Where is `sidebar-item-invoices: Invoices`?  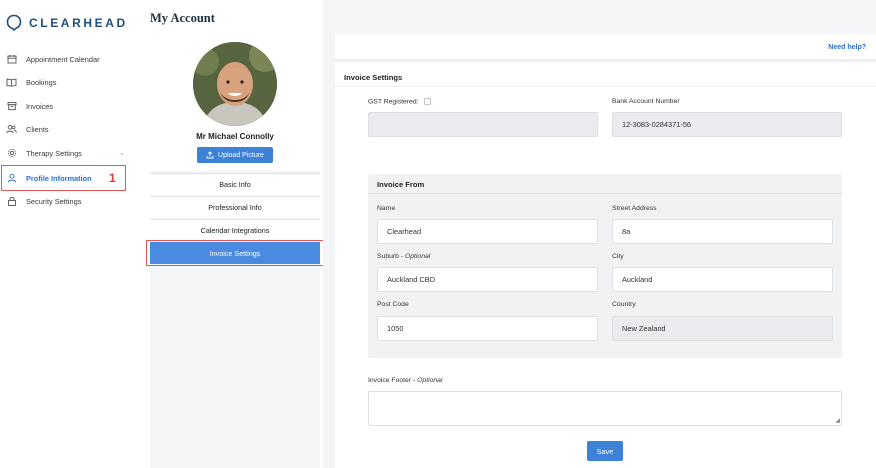
sidebar-item-invoices: Invoices is located at coordinates (29, 106).